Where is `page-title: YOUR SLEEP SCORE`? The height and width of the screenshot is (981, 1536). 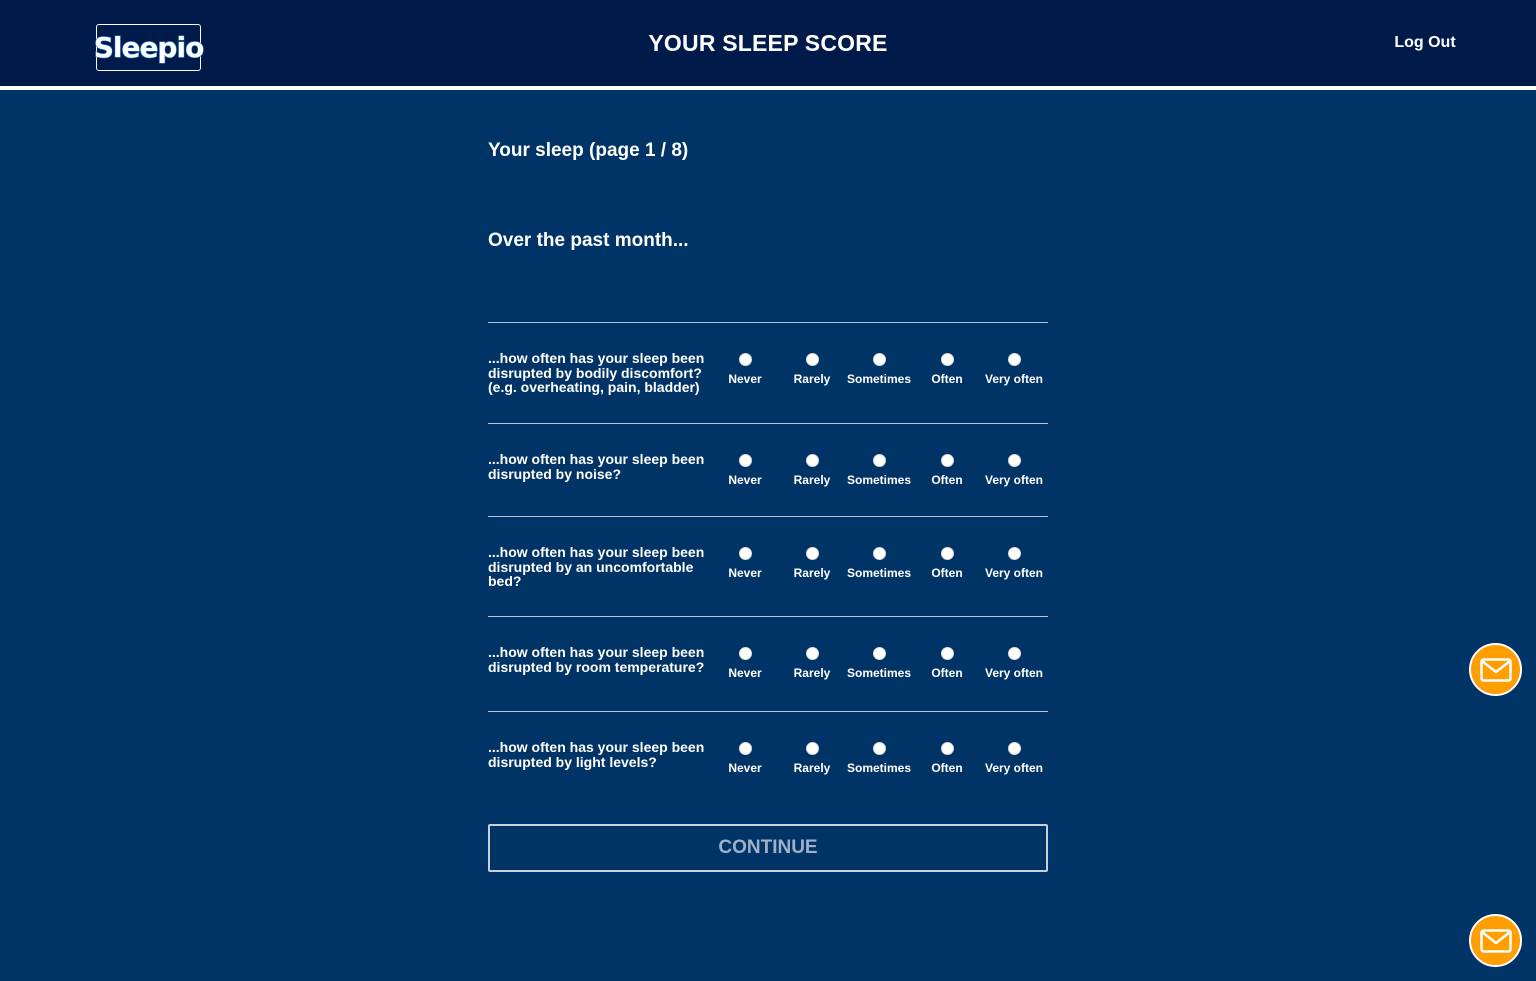
page-title: YOUR SLEEP SCORE is located at coordinates (768, 43).